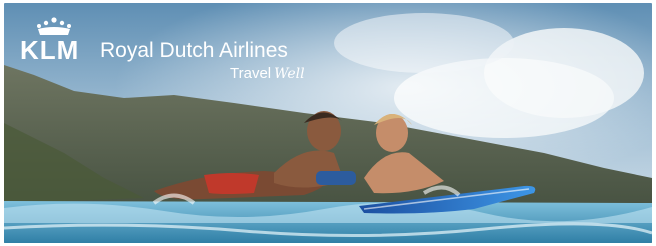  What do you see at coordinates (194, 50) in the screenshot?
I see `airline-name: Royal Dutch Airlines` at bounding box center [194, 50].